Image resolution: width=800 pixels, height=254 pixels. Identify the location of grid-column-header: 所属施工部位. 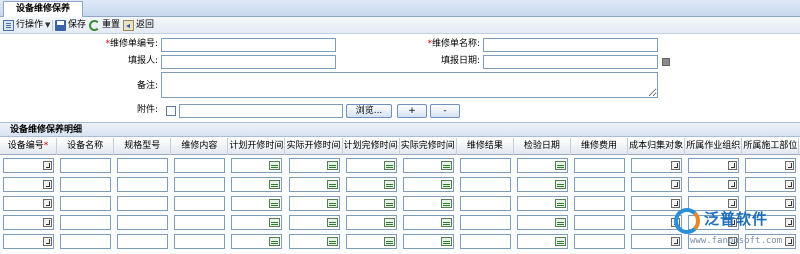
(771, 146).